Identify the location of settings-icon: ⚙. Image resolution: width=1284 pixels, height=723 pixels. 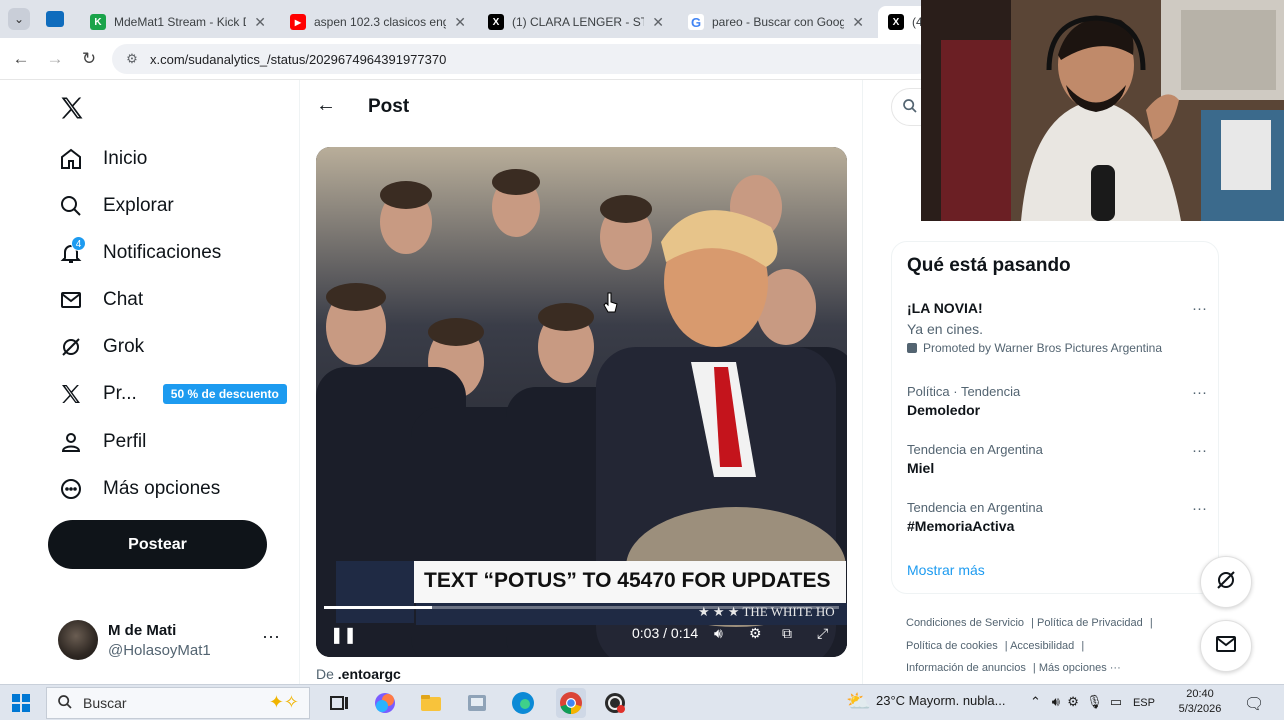
(755, 633).